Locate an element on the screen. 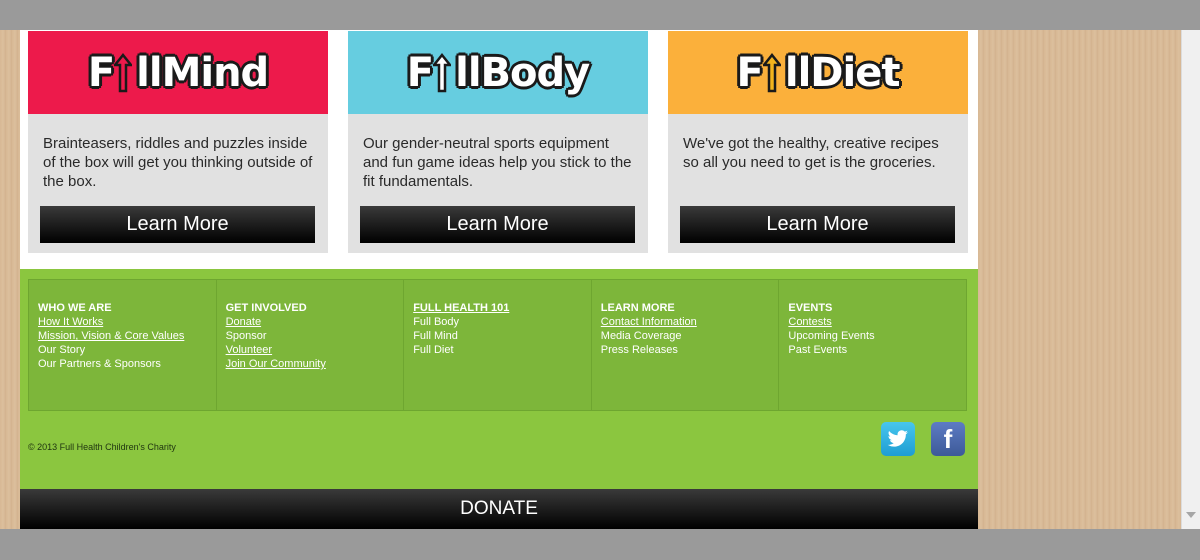  twitter-bird-icon is located at coordinates (897, 438).